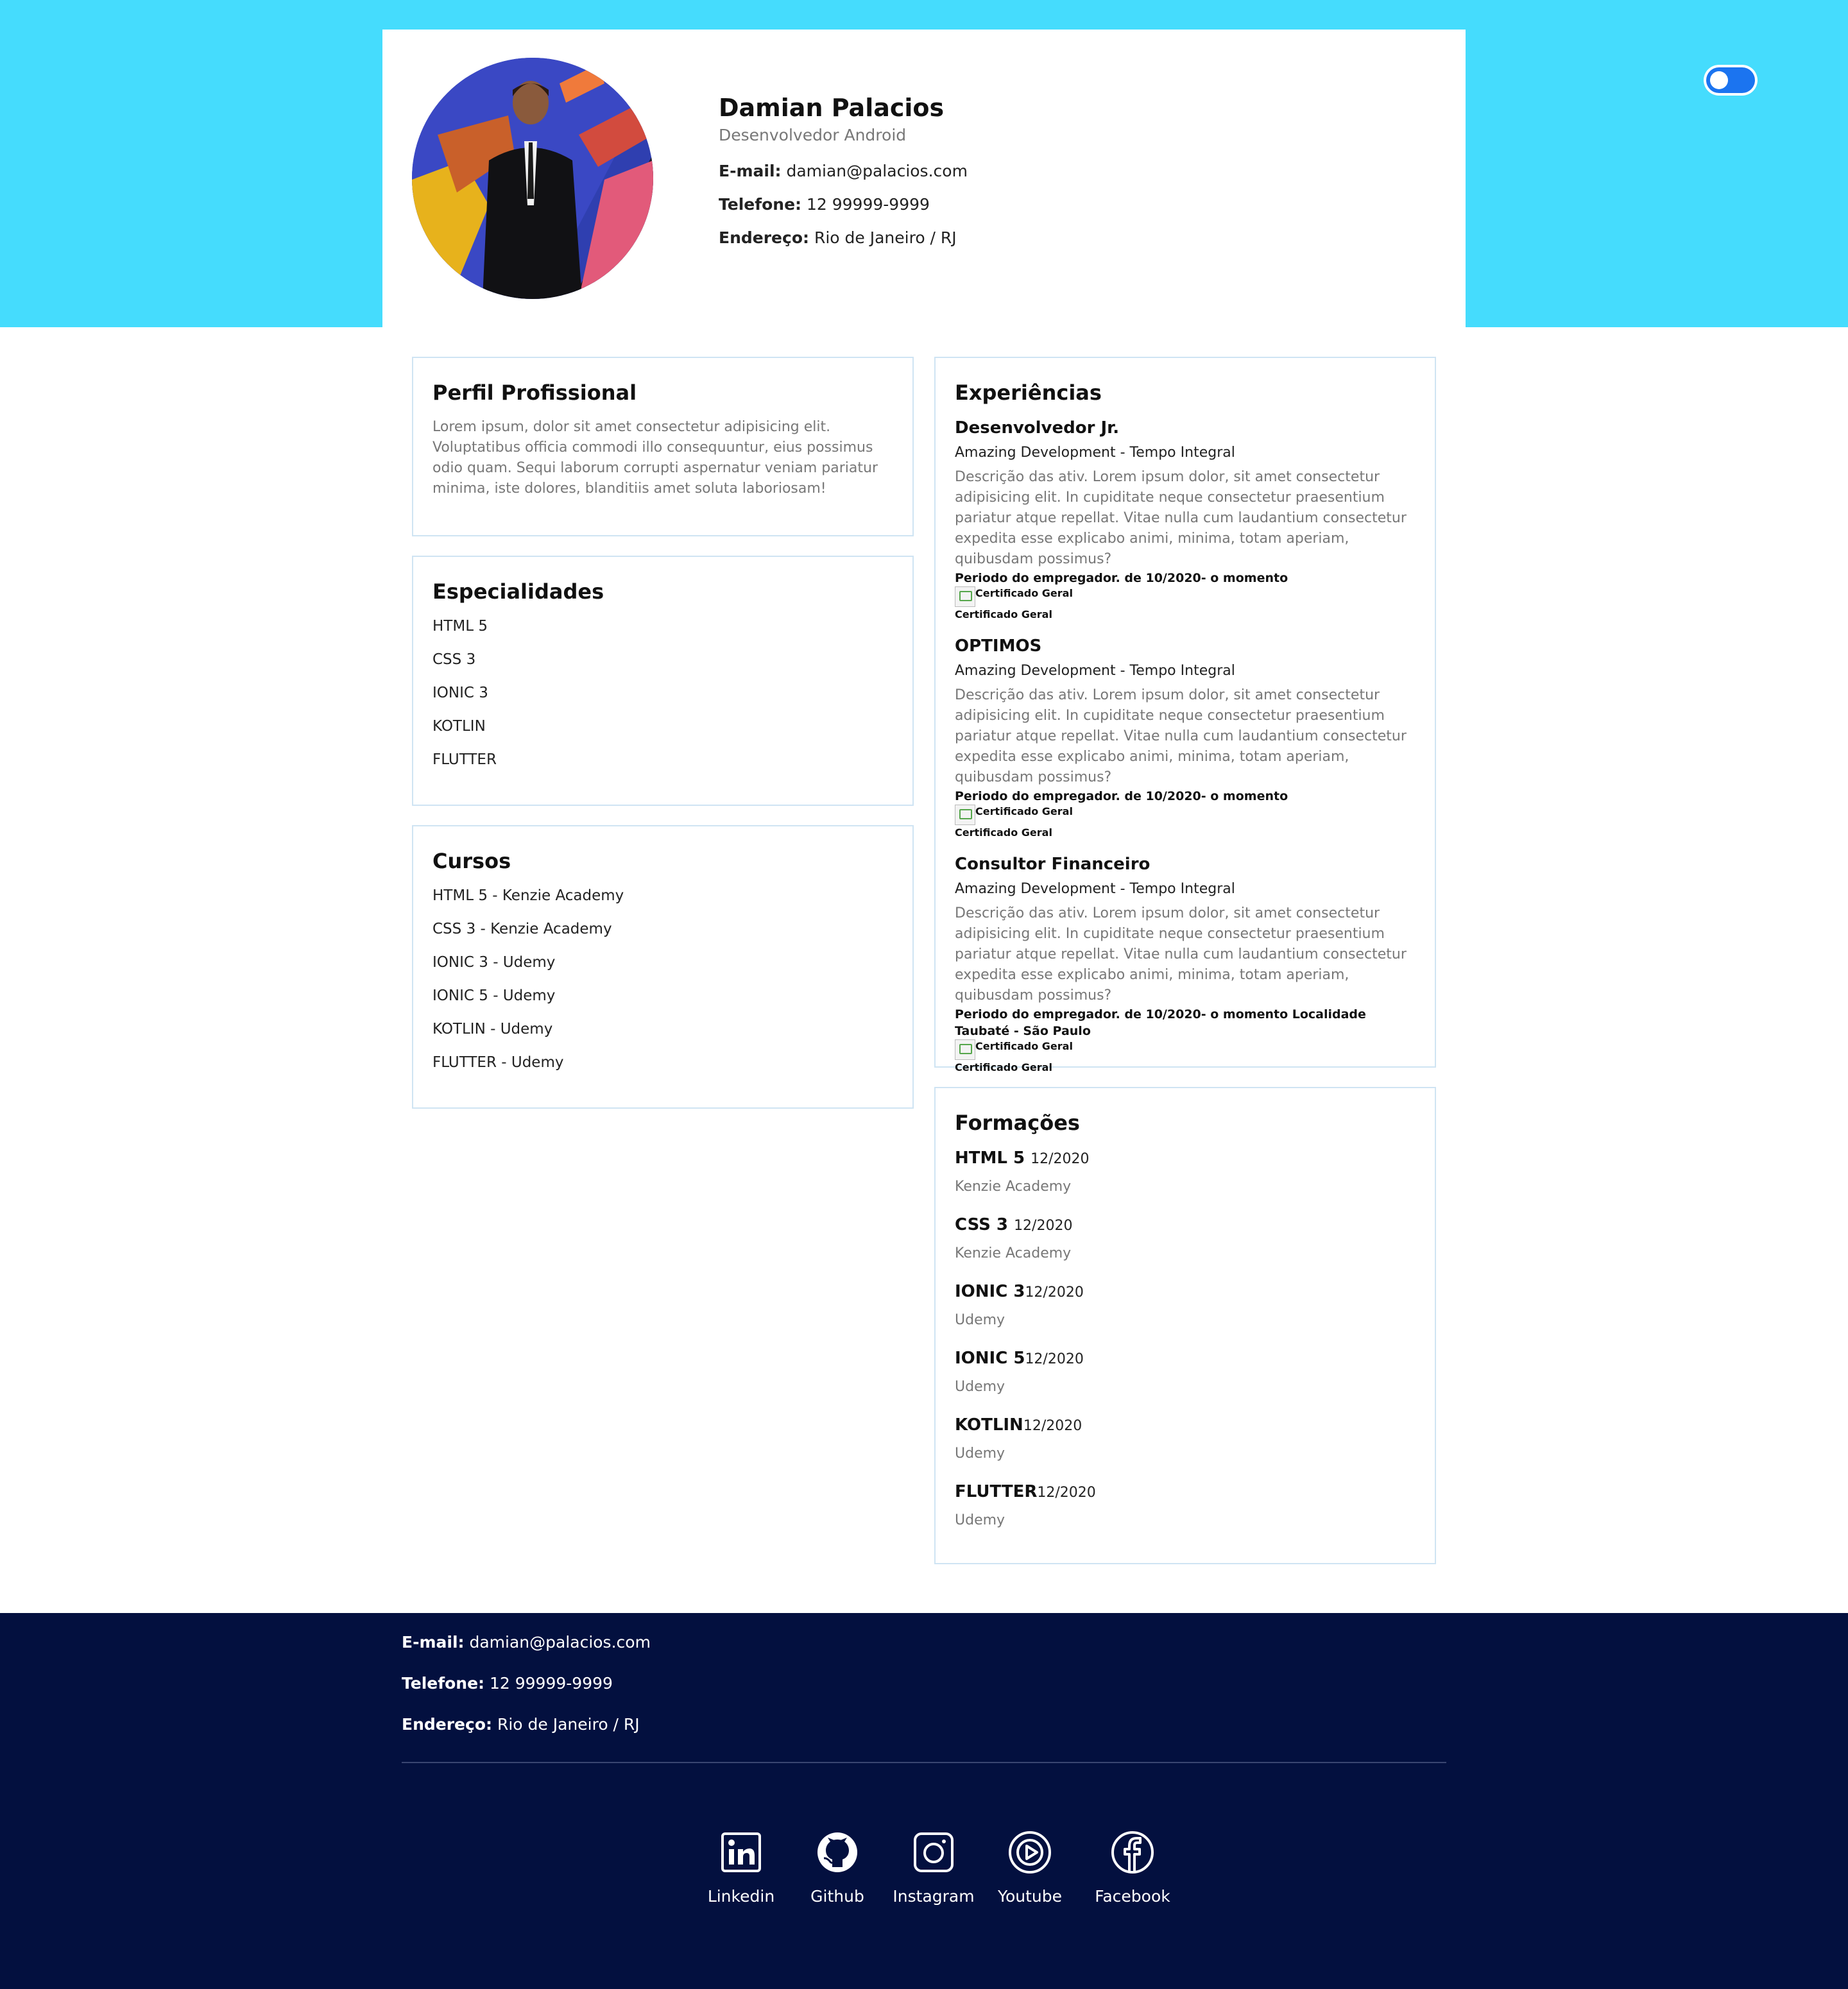 The image size is (1848, 1989). I want to click on footer-address: Endereço: Rio de Janeiro / RJ, so click(521, 1724).